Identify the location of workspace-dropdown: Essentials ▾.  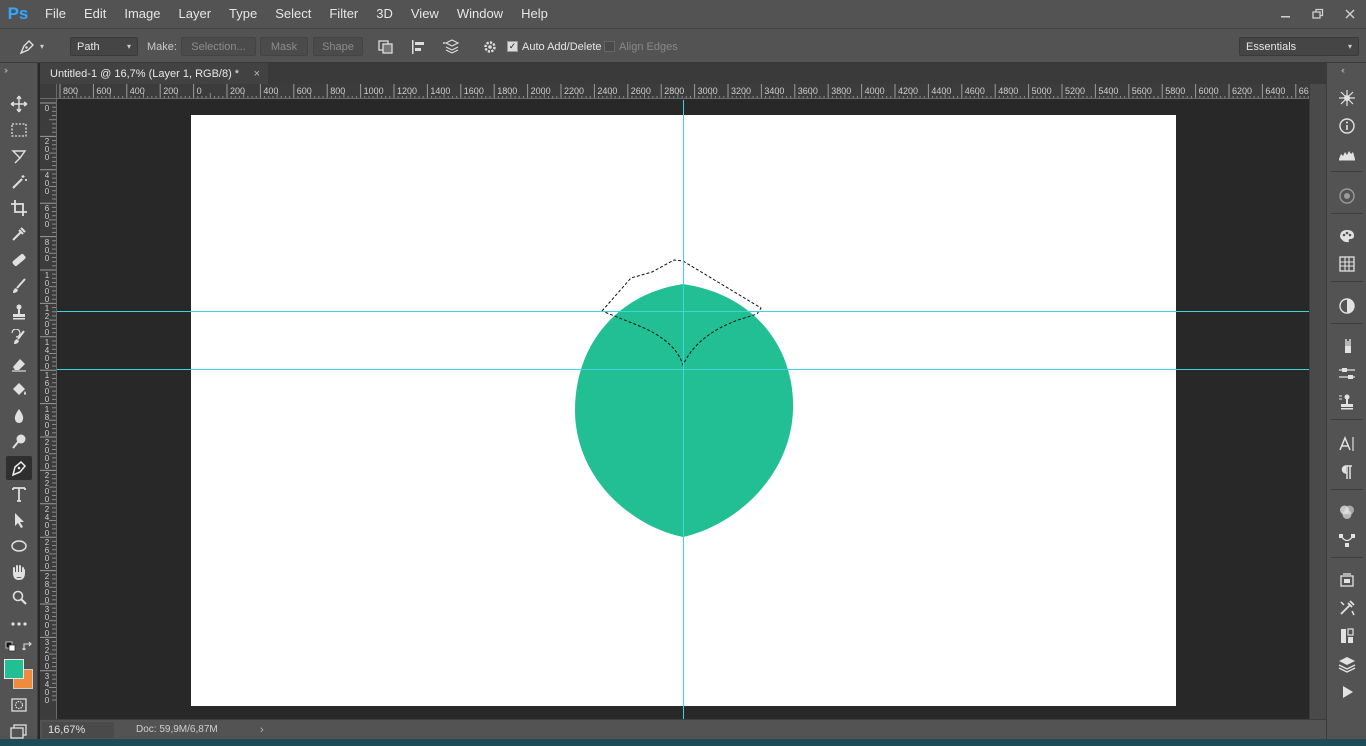
(1299, 46).